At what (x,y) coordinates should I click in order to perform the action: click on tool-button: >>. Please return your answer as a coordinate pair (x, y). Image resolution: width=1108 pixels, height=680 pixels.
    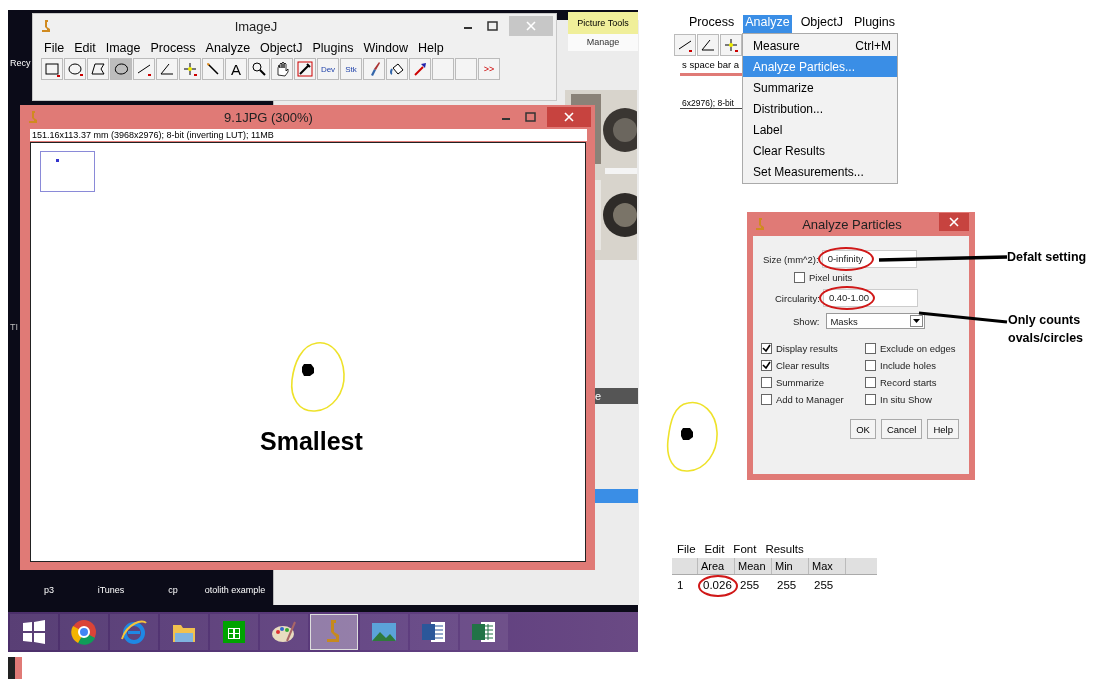
    Looking at the image, I should click on (489, 69).